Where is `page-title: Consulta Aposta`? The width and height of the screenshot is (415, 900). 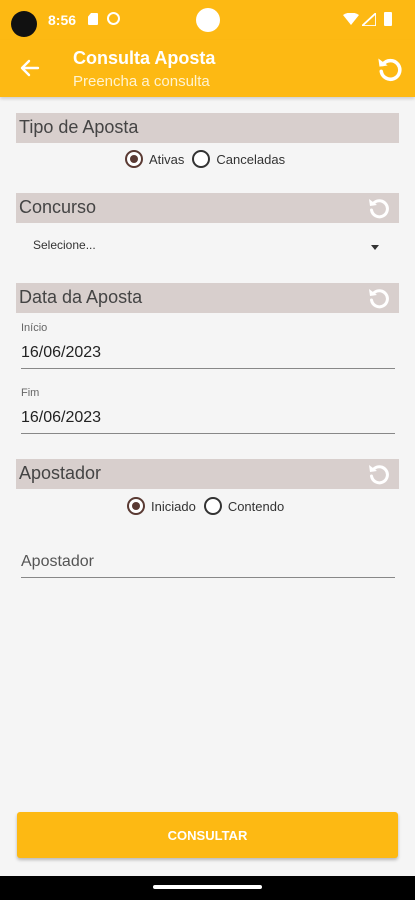
page-title: Consulta Aposta is located at coordinates (144, 58).